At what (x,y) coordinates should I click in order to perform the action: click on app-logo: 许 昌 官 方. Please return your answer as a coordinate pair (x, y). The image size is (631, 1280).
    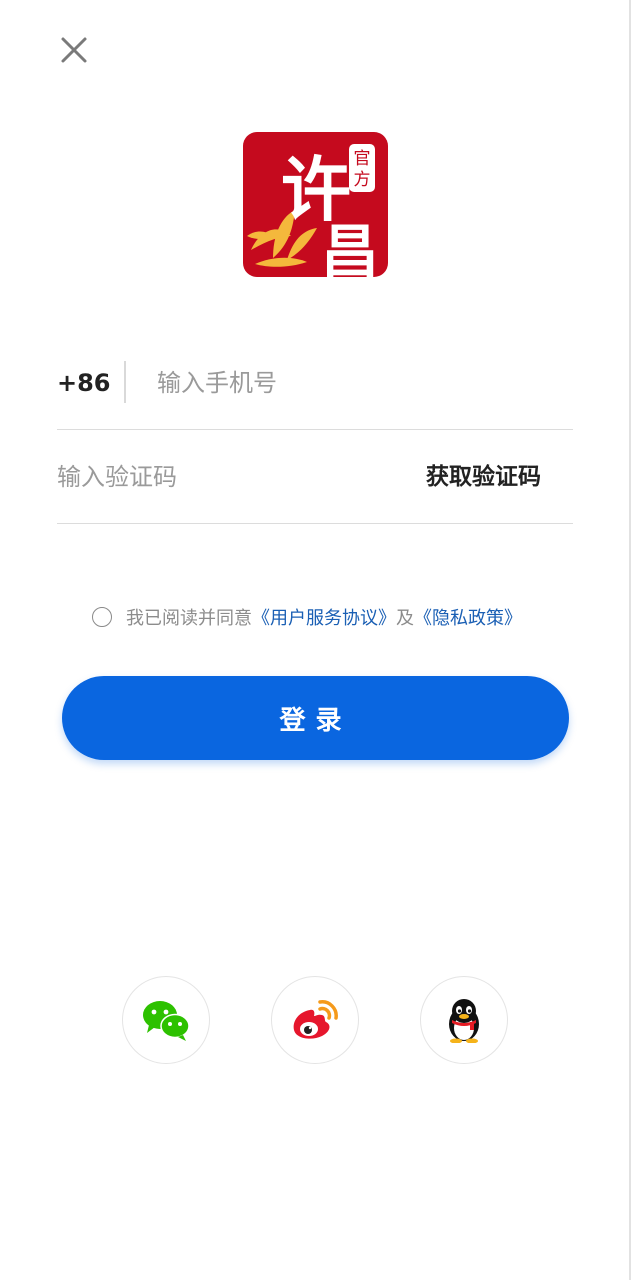
    Looking at the image, I should click on (315, 204).